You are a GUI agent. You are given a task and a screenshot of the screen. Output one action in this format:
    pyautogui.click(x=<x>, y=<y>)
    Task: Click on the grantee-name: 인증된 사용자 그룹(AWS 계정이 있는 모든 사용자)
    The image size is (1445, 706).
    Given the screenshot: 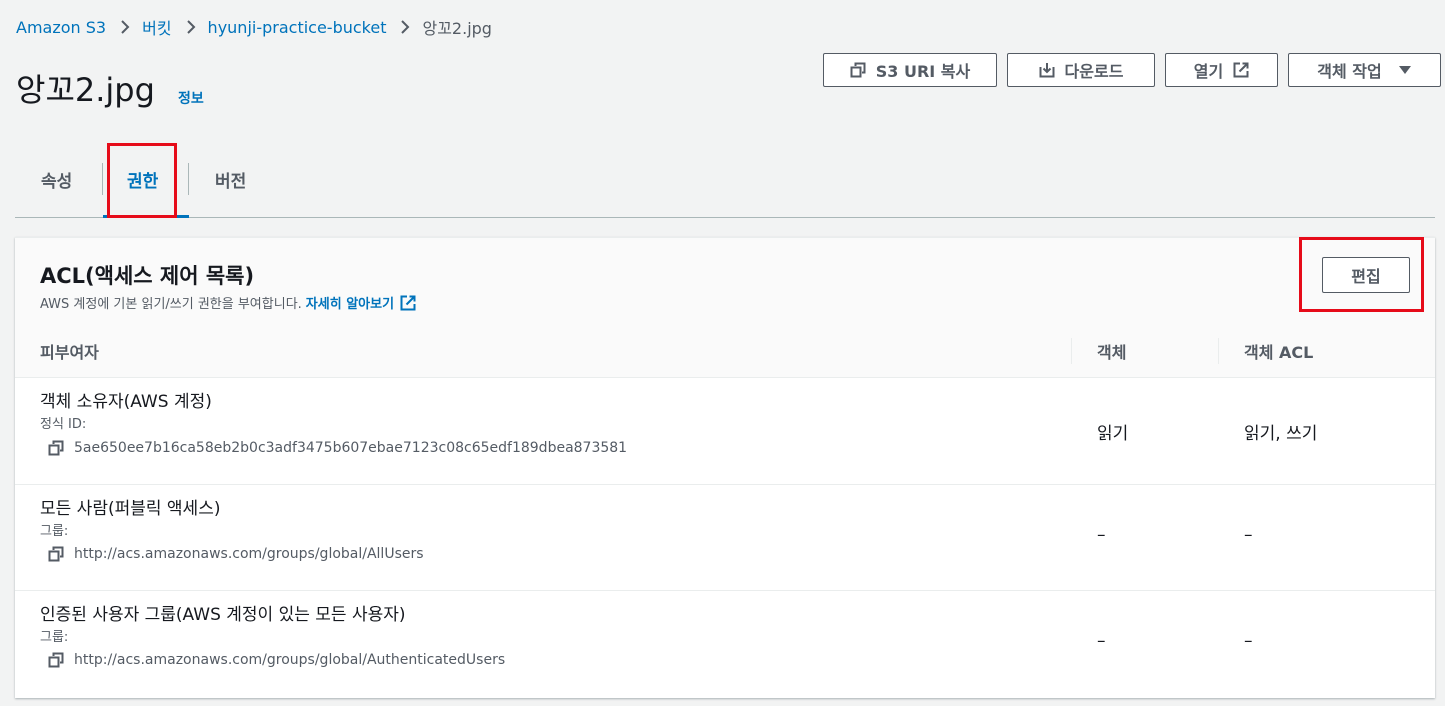 What is the action you would take?
    pyautogui.click(x=223, y=615)
    